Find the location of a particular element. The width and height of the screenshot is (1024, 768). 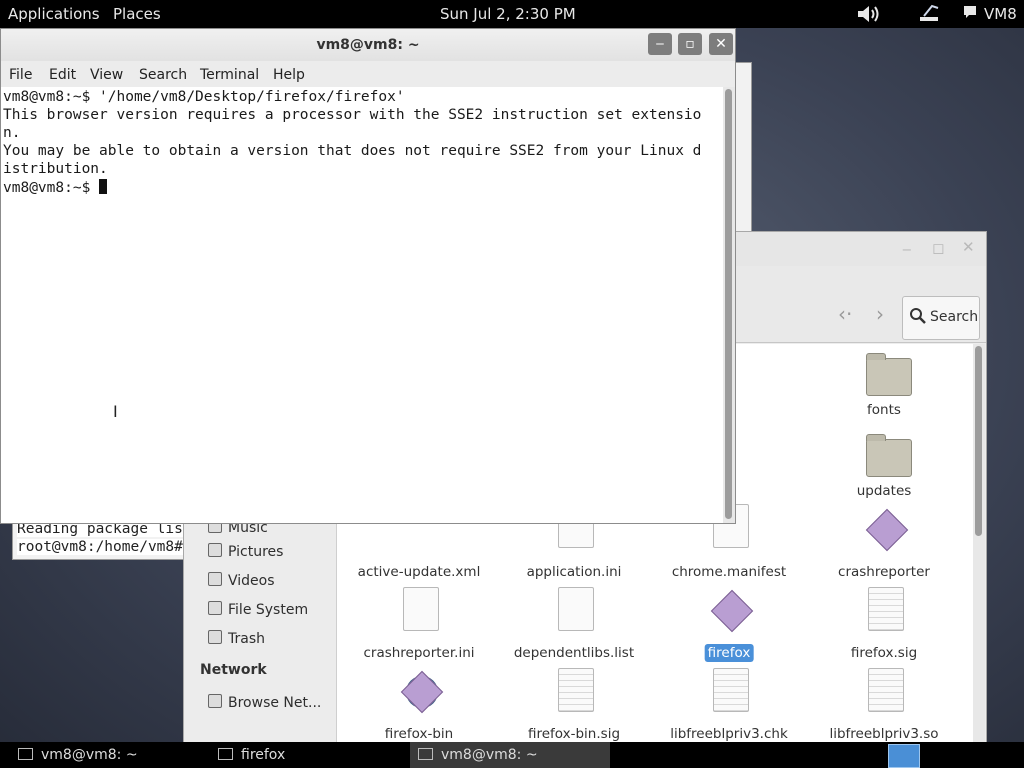

text-cursor is located at coordinates (103, 186).